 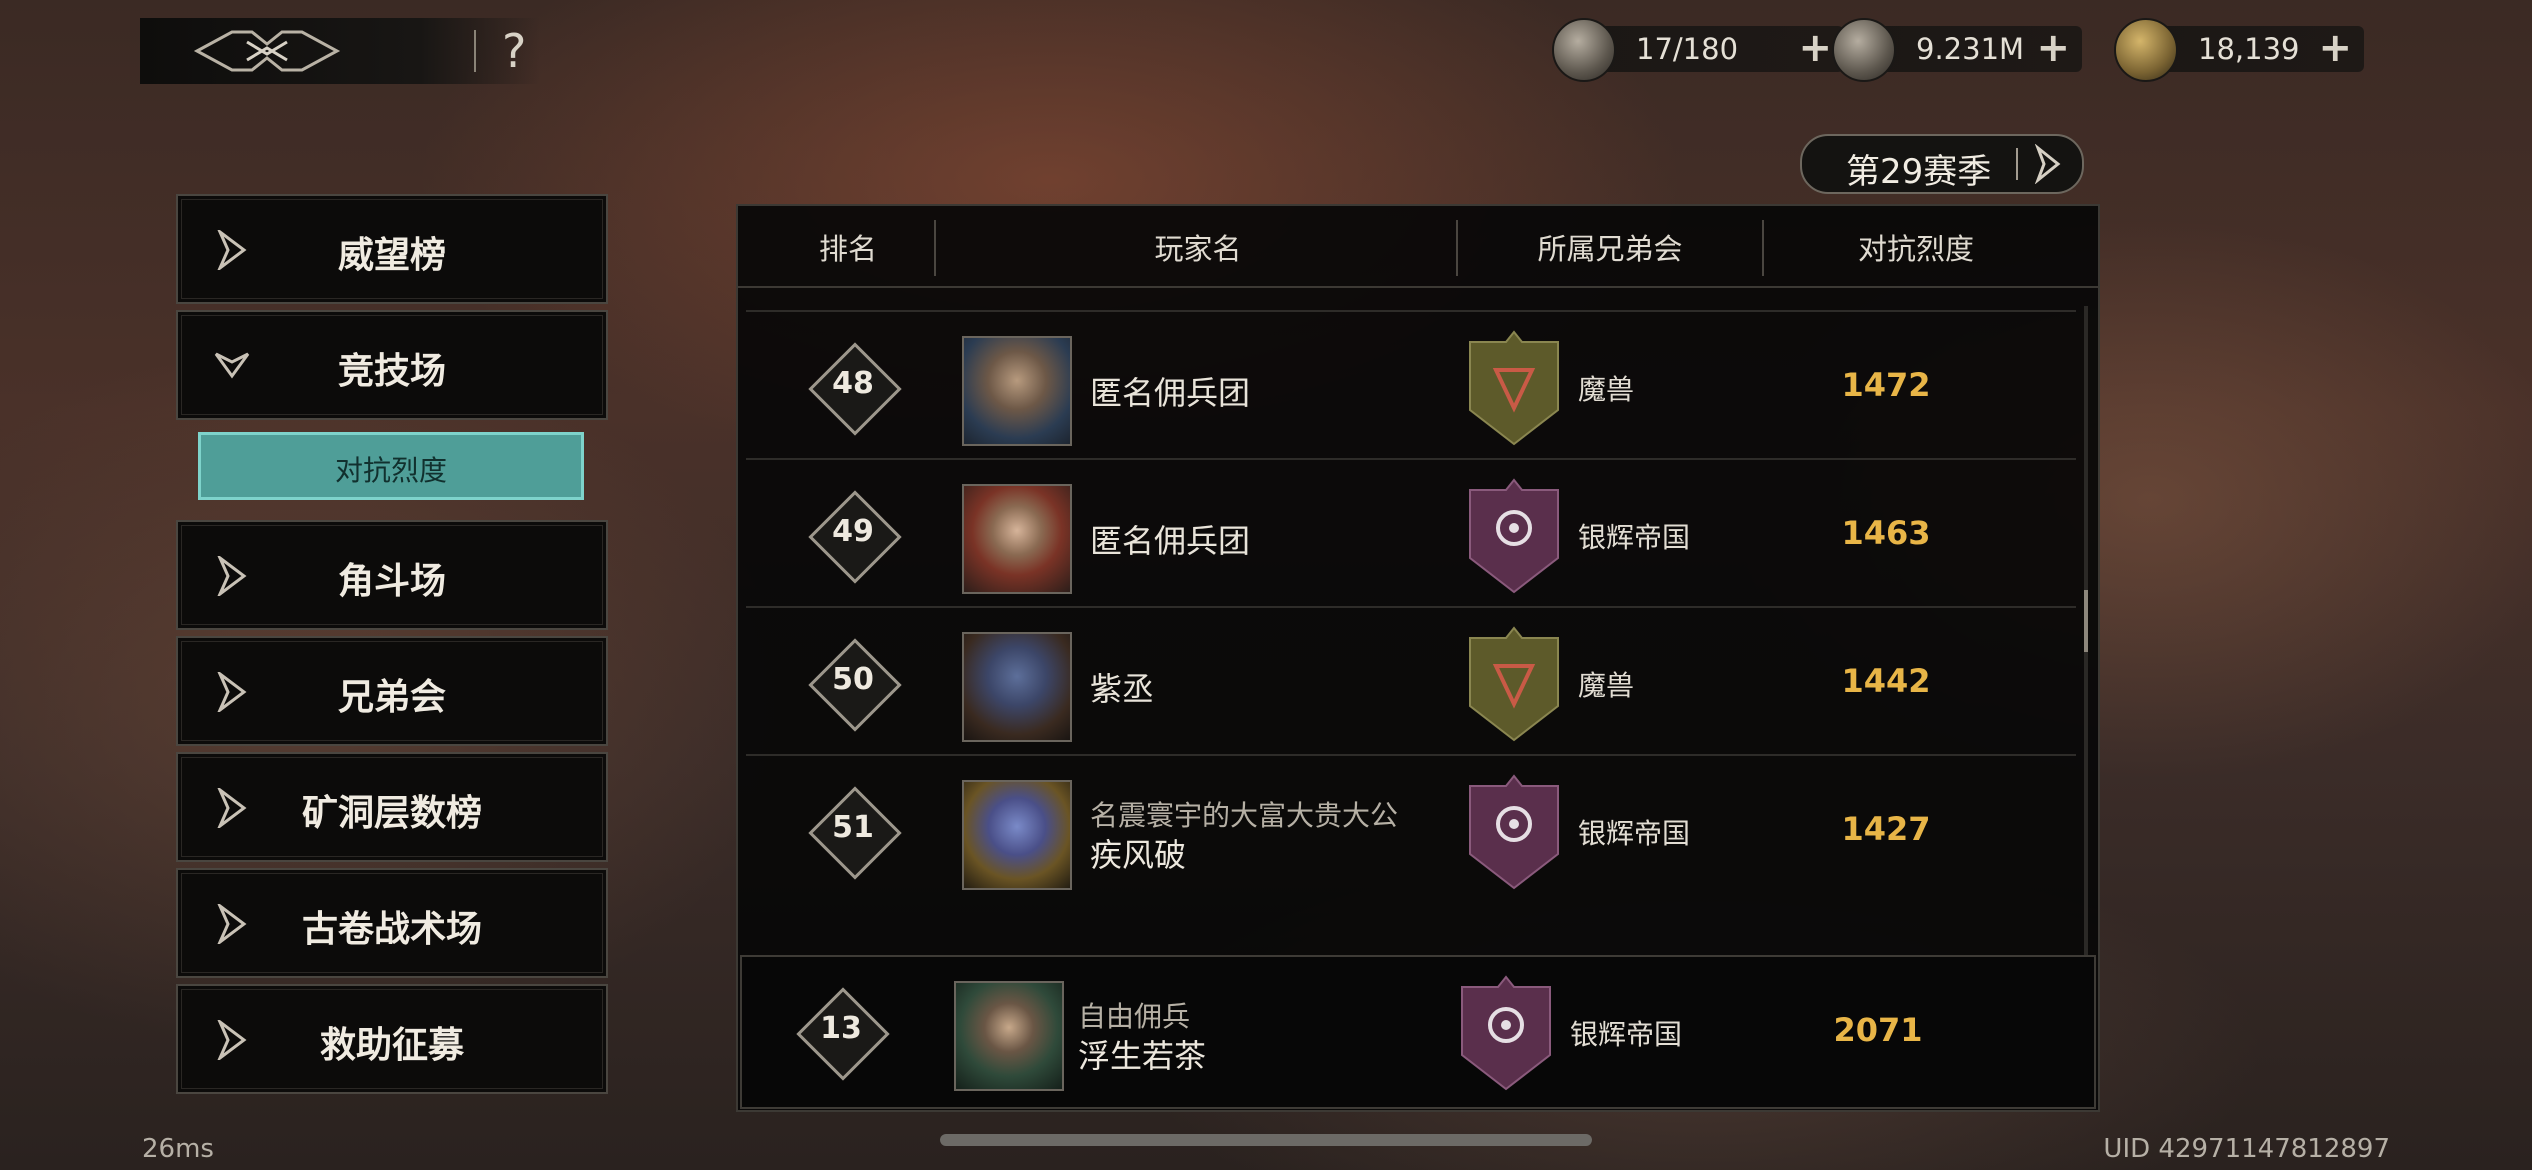 I want to click on currency-gold: 18,139 +, so click(x=2239, y=50).